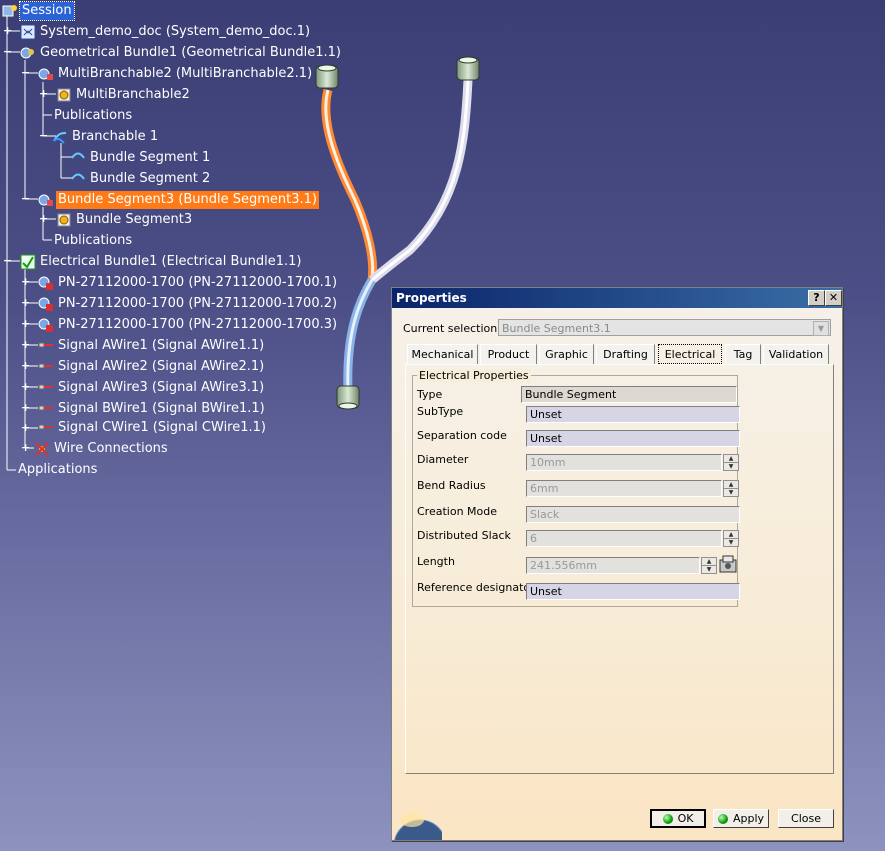  Describe the element at coordinates (468, 68) in the screenshot. I see `connector-top-right` at that location.